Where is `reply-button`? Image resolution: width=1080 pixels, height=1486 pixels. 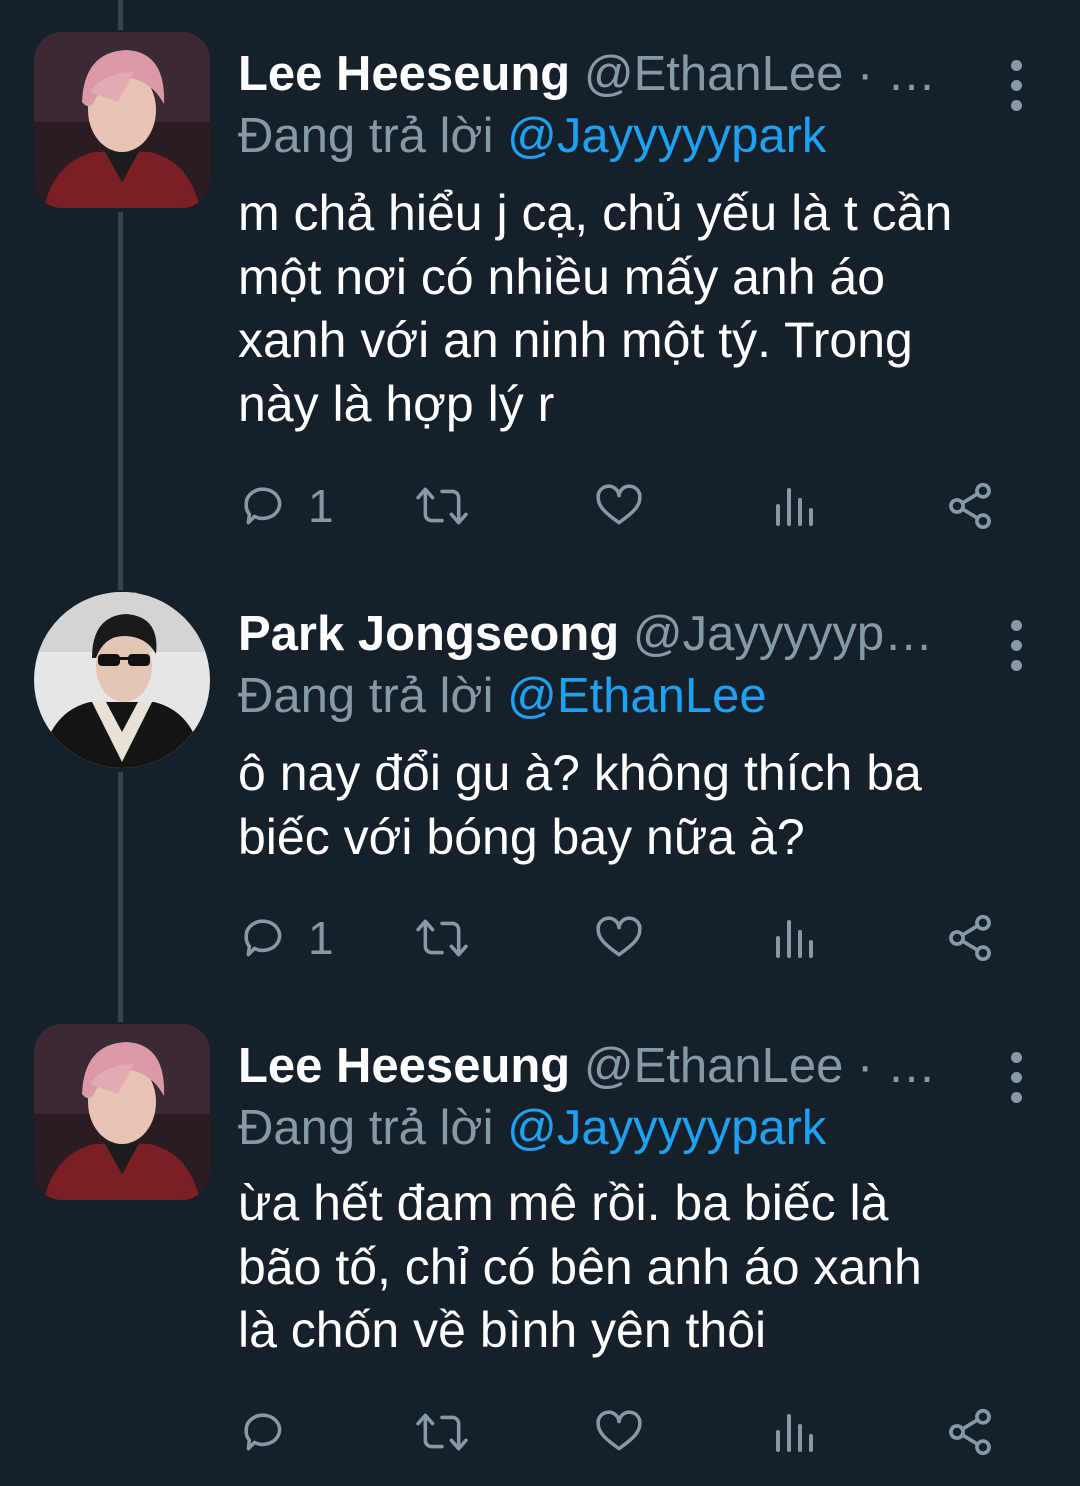 reply-button is located at coordinates (274, 1432).